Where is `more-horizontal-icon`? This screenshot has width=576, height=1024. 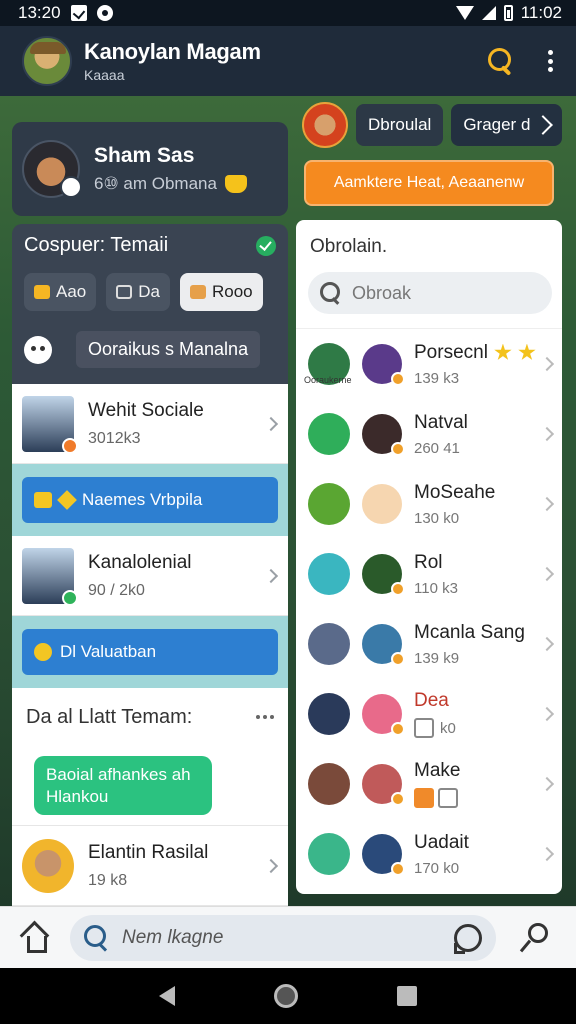 more-horizontal-icon is located at coordinates (265, 717).